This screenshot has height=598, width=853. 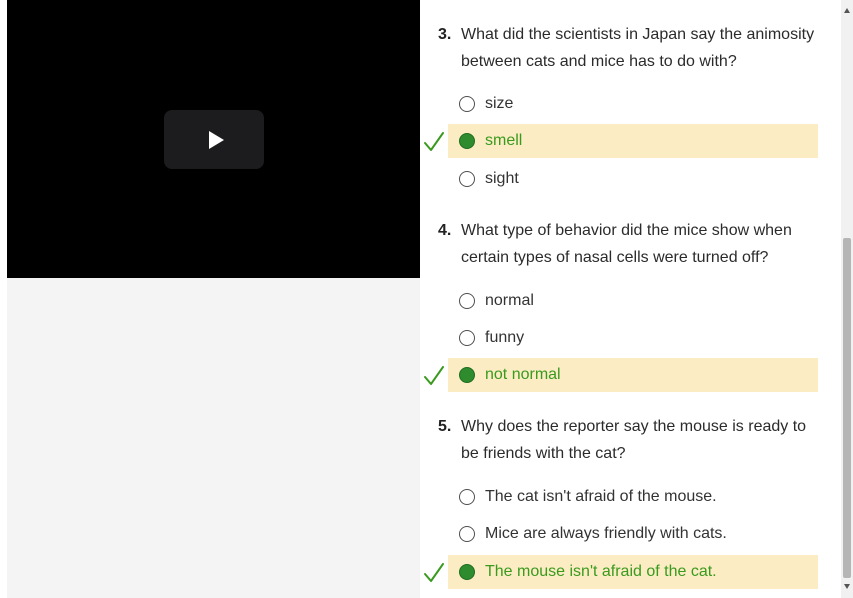 What do you see at coordinates (504, 140) in the screenshot?
I see `answer-label: smell` at bounding box center [504, 140].